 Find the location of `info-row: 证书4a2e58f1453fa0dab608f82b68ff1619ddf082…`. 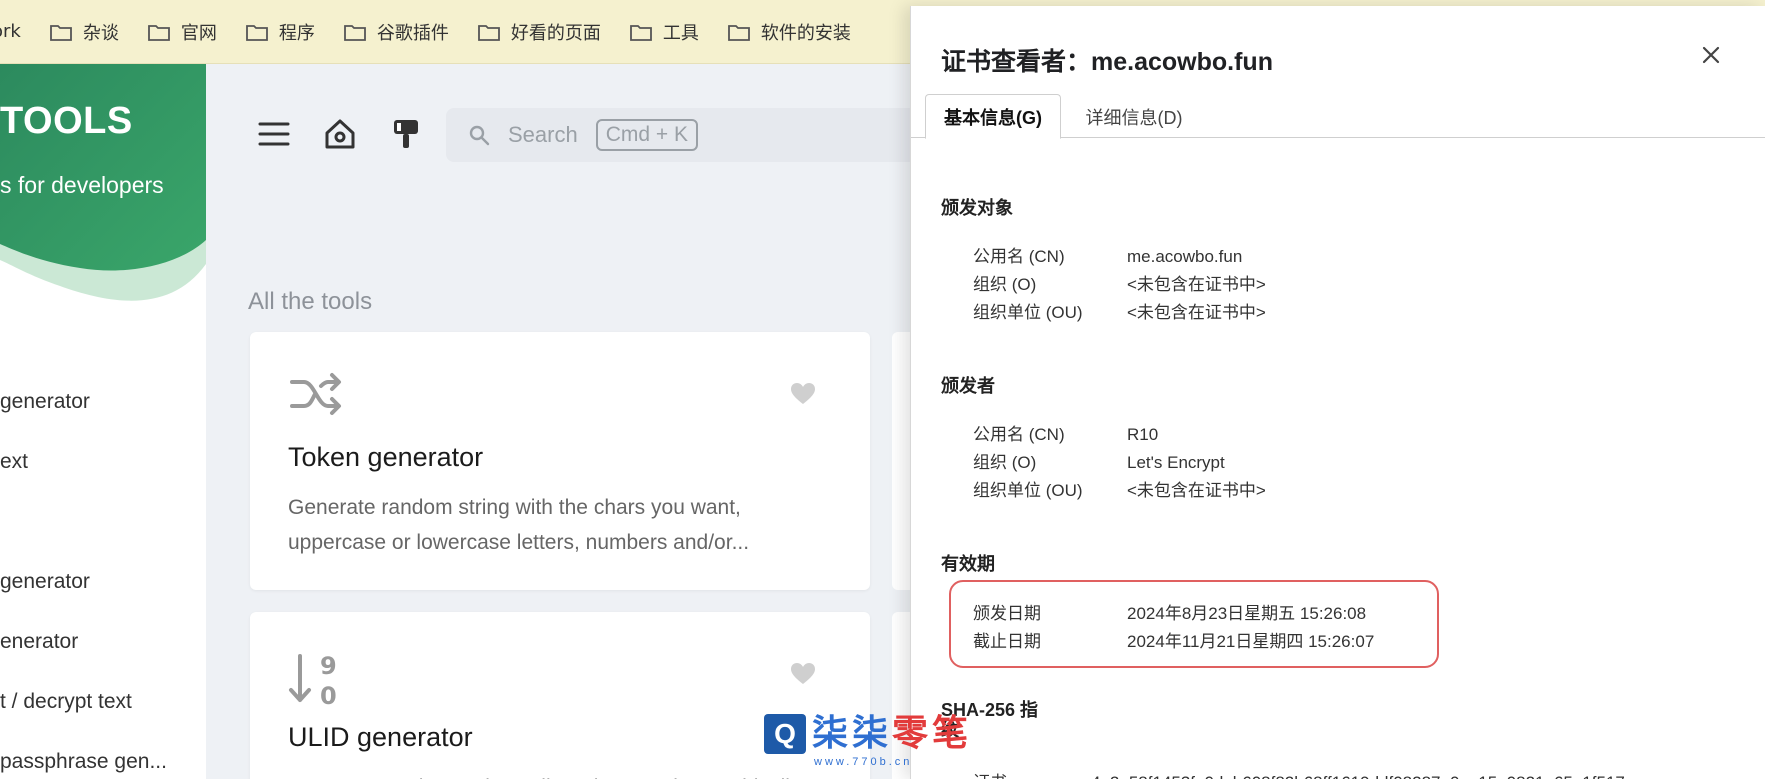

info-row: 证书4a2e58f1453fa0dab608f82b68ff1619ddf082… is located at coordinates (1299, 773).